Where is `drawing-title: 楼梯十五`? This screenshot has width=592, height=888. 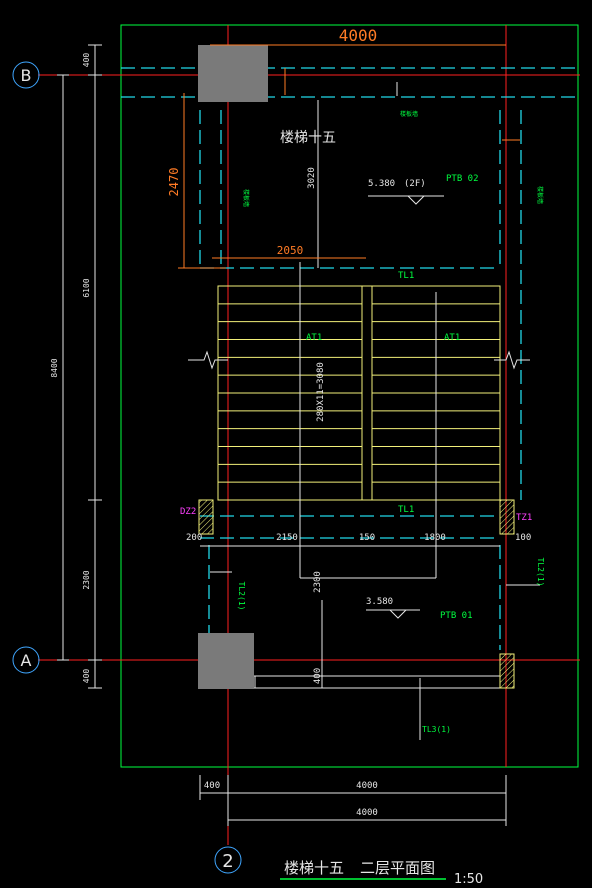
drawing-title: 楼梯十五 is located at coordinates (314, 868).